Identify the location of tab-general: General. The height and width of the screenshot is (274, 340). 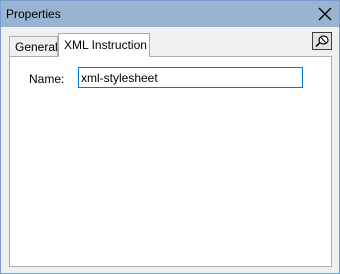
(33, 46).